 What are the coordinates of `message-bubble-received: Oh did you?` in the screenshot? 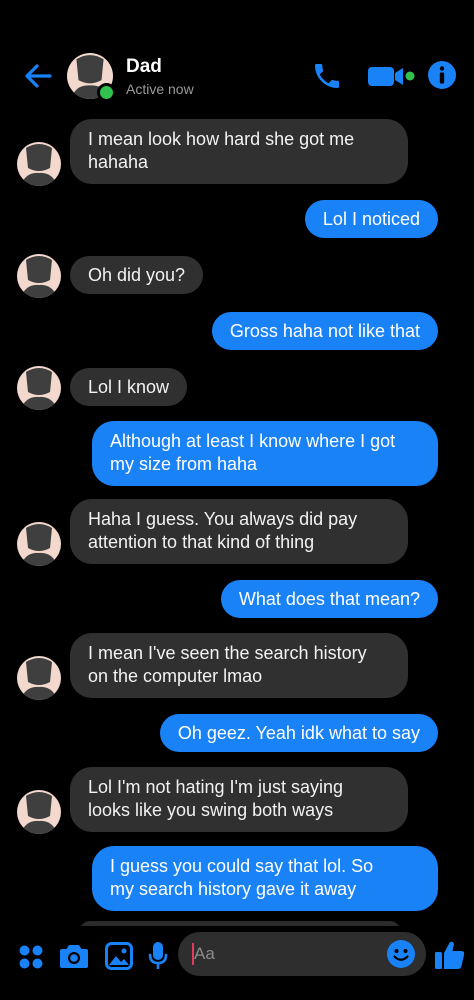 It's located at (137, 275).